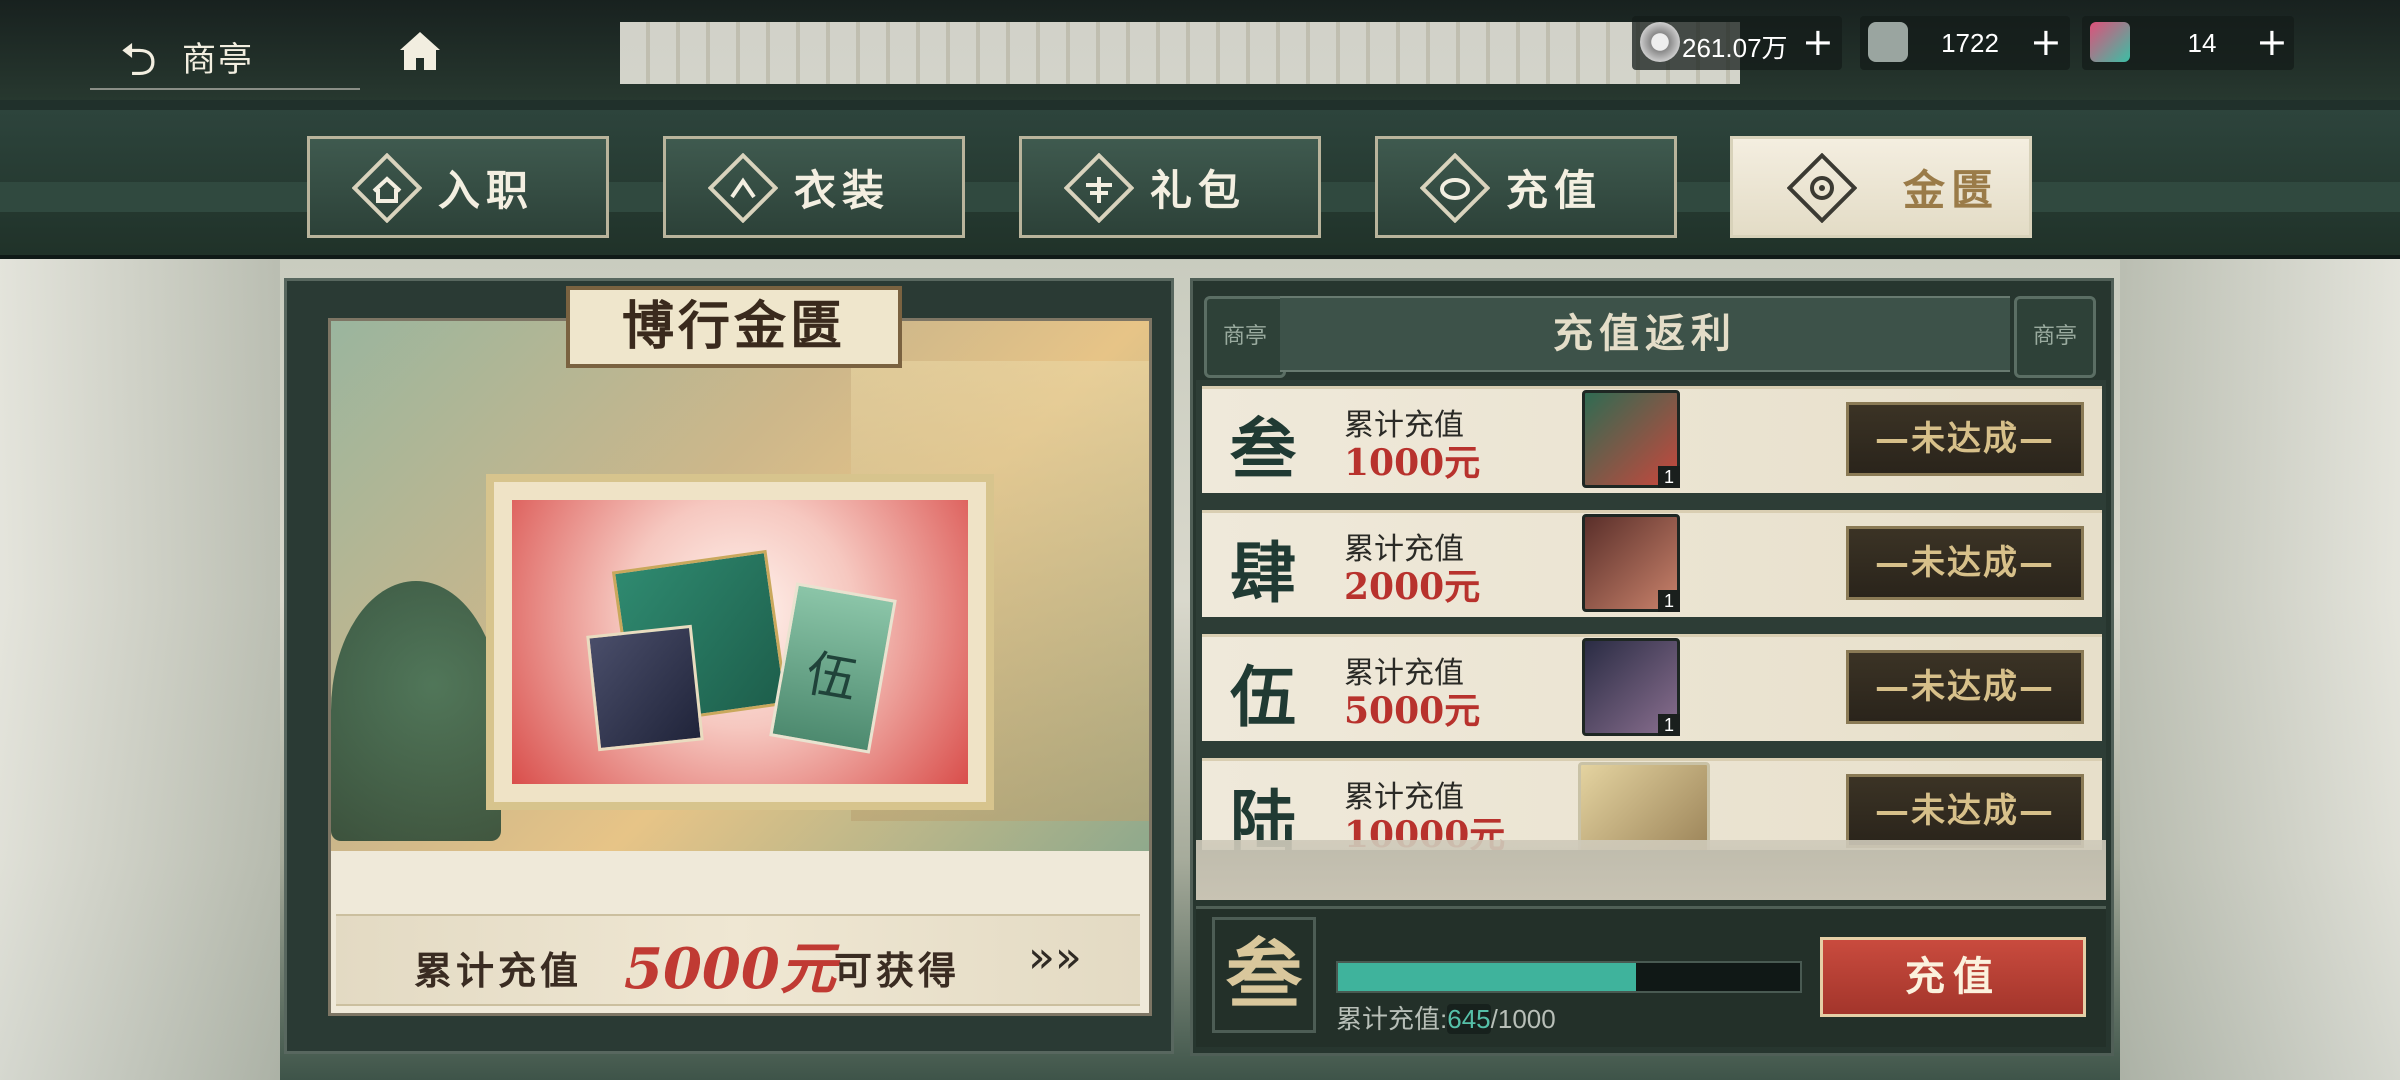  I want to click on progress-label: 累计充值:, so click(1392, 1019).